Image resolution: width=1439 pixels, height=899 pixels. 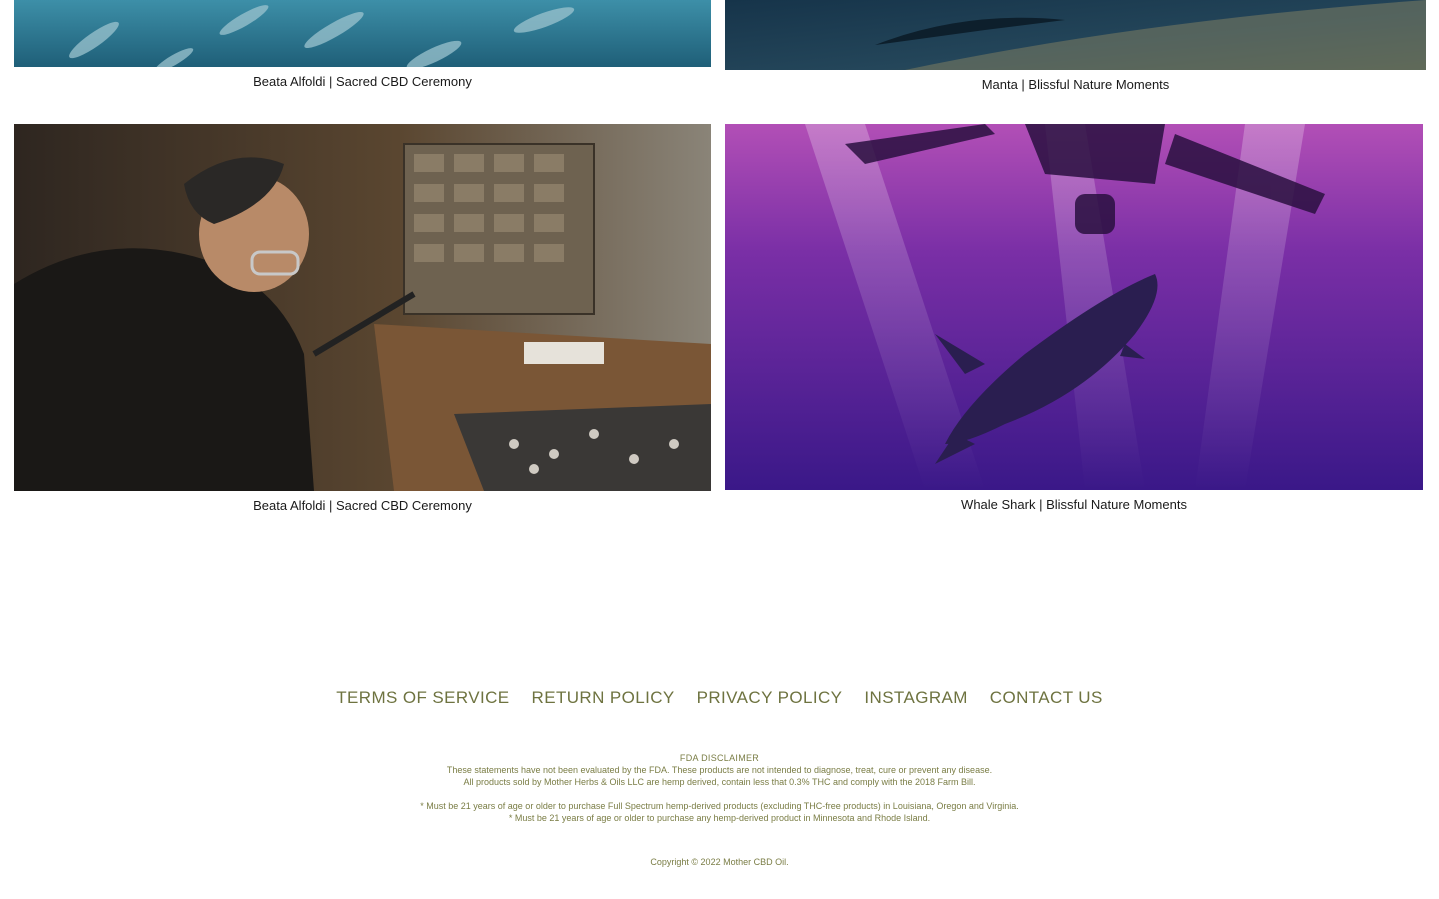 I want to click on copyright-text: Copyright © 2022 Mother CBD Oil., so click(x=719, y=862).